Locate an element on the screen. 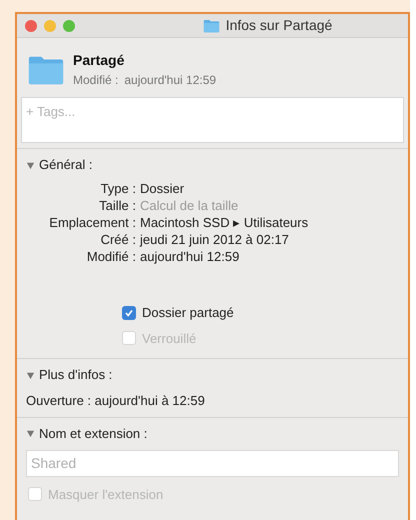 The width and height of the screenshot is (416, 520). section-title: Nom et extension : is located at coordinates (93, 434).